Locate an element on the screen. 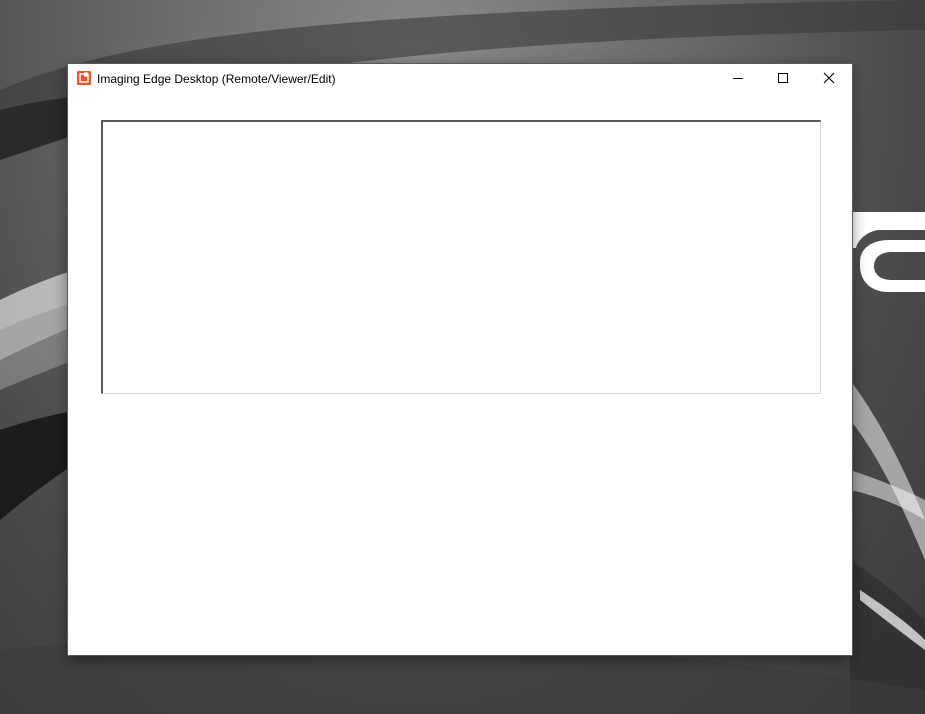 The width and height of the screenshot is (925, 714). minimize-icon is located at coordinates (738, 78).